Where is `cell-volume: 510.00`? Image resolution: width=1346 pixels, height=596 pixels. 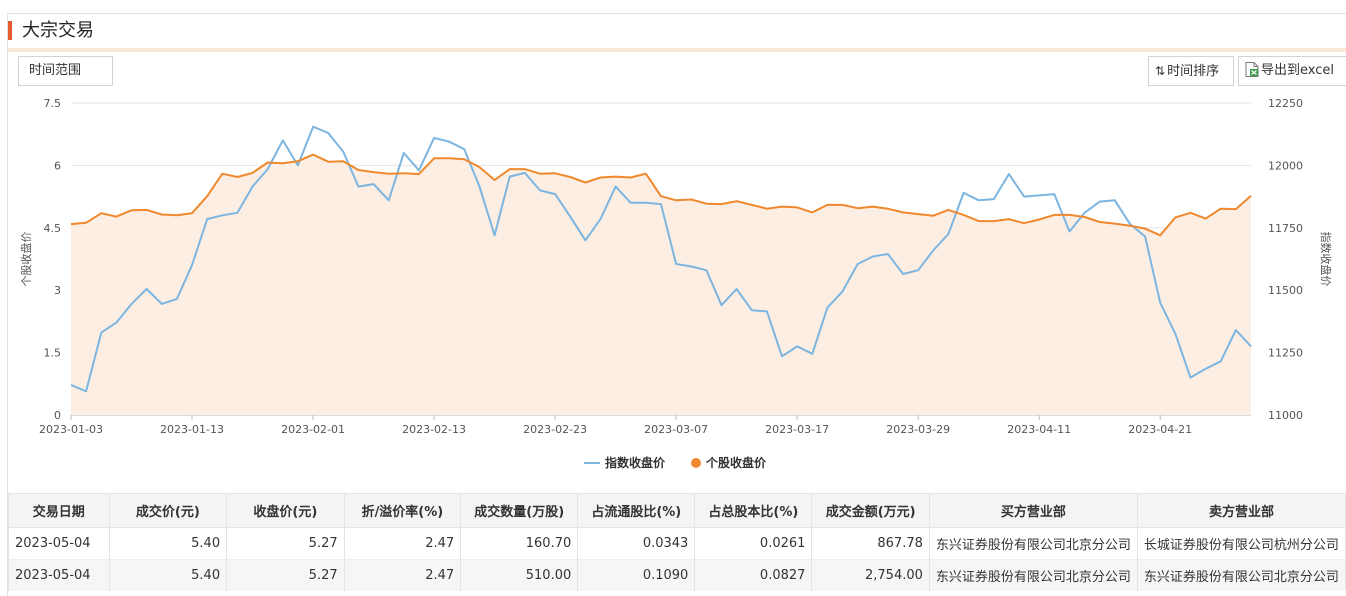
cell-volume: 510.00 is located at coordinates (519, 575).